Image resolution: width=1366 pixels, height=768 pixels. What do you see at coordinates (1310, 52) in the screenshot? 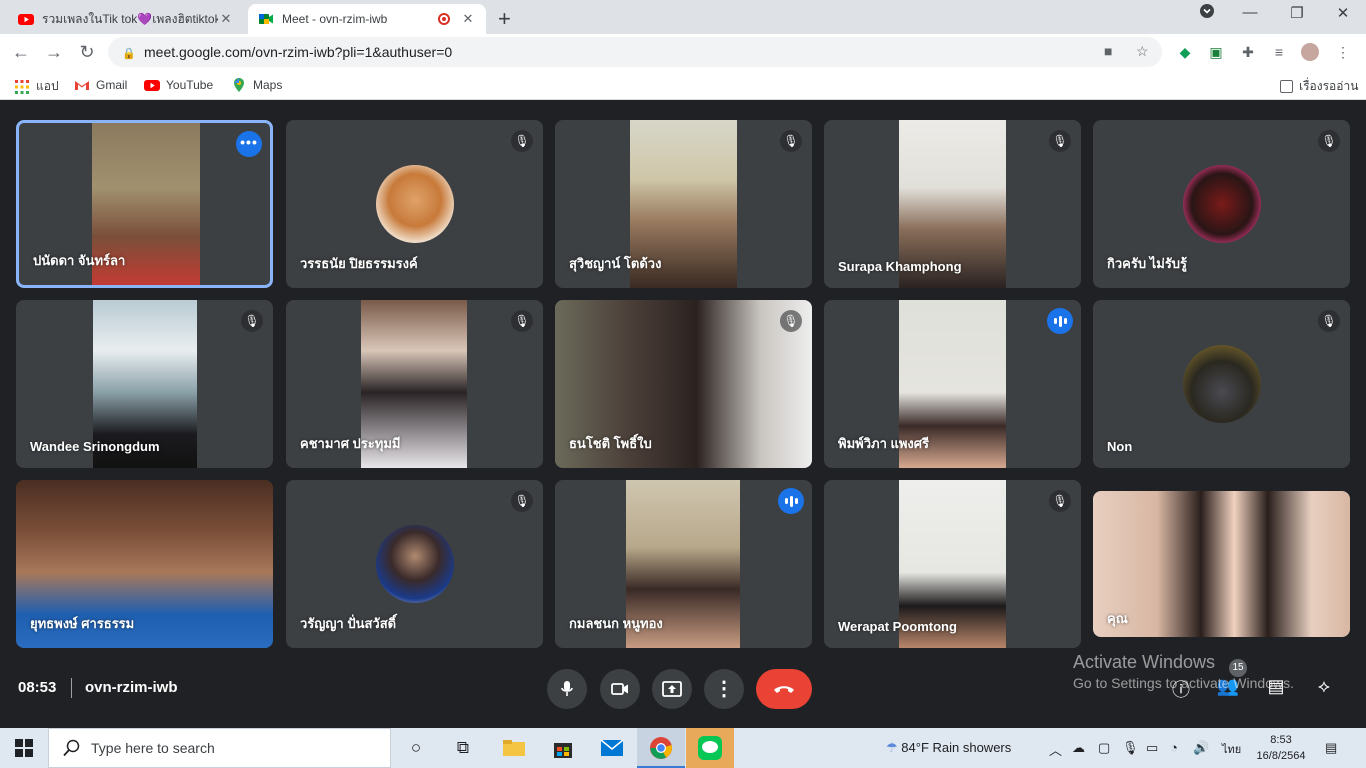
I see `profile-avatar` at bounding box center [1310, 52].